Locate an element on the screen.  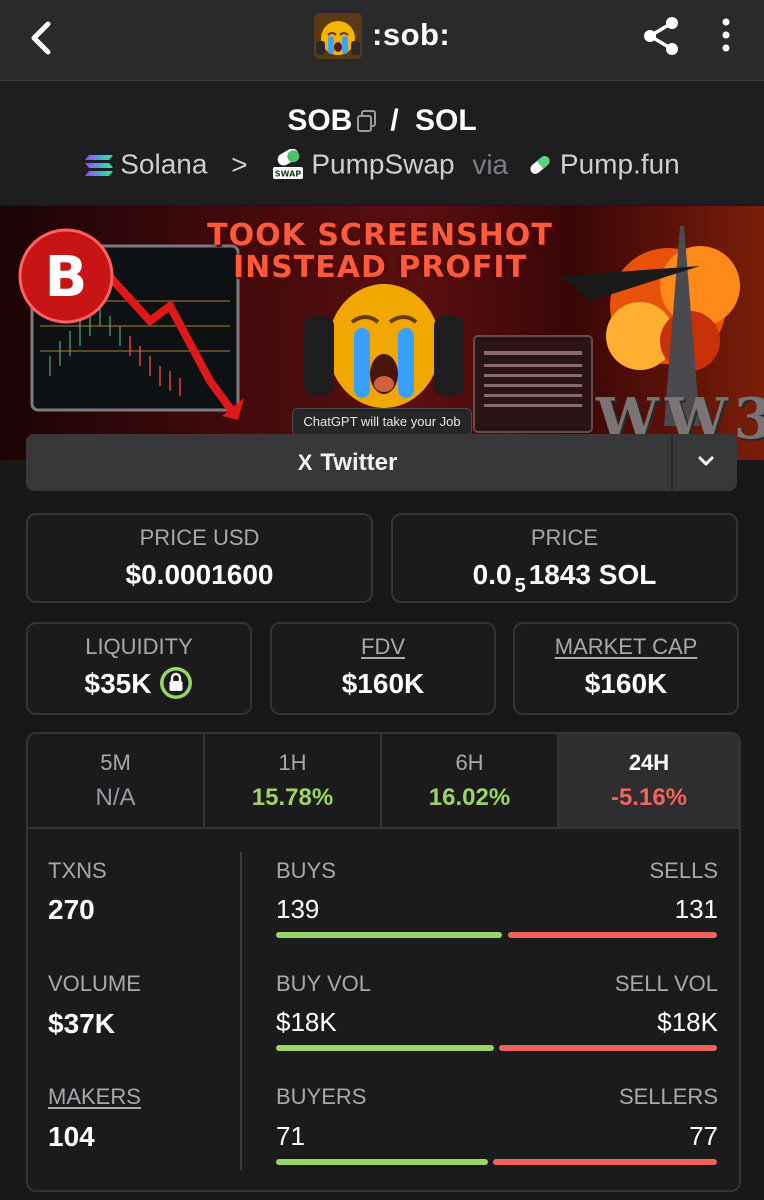
fdv-label: FDV is located at coordinates (383, 646).